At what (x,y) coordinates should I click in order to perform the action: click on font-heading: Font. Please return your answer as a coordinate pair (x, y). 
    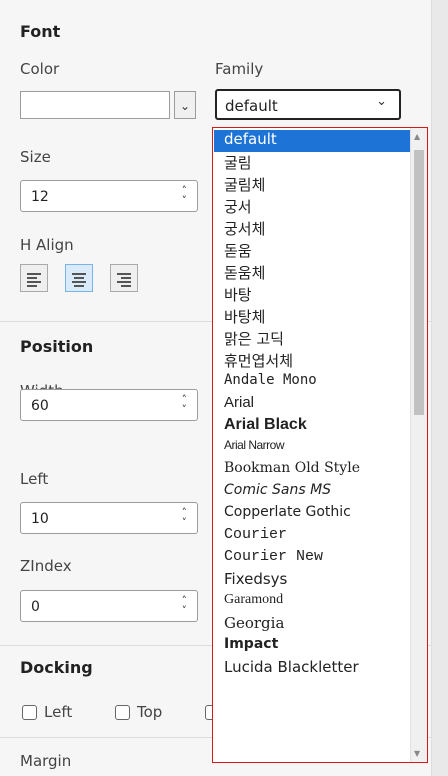
    Looking at the image, I should click on (40, 31).